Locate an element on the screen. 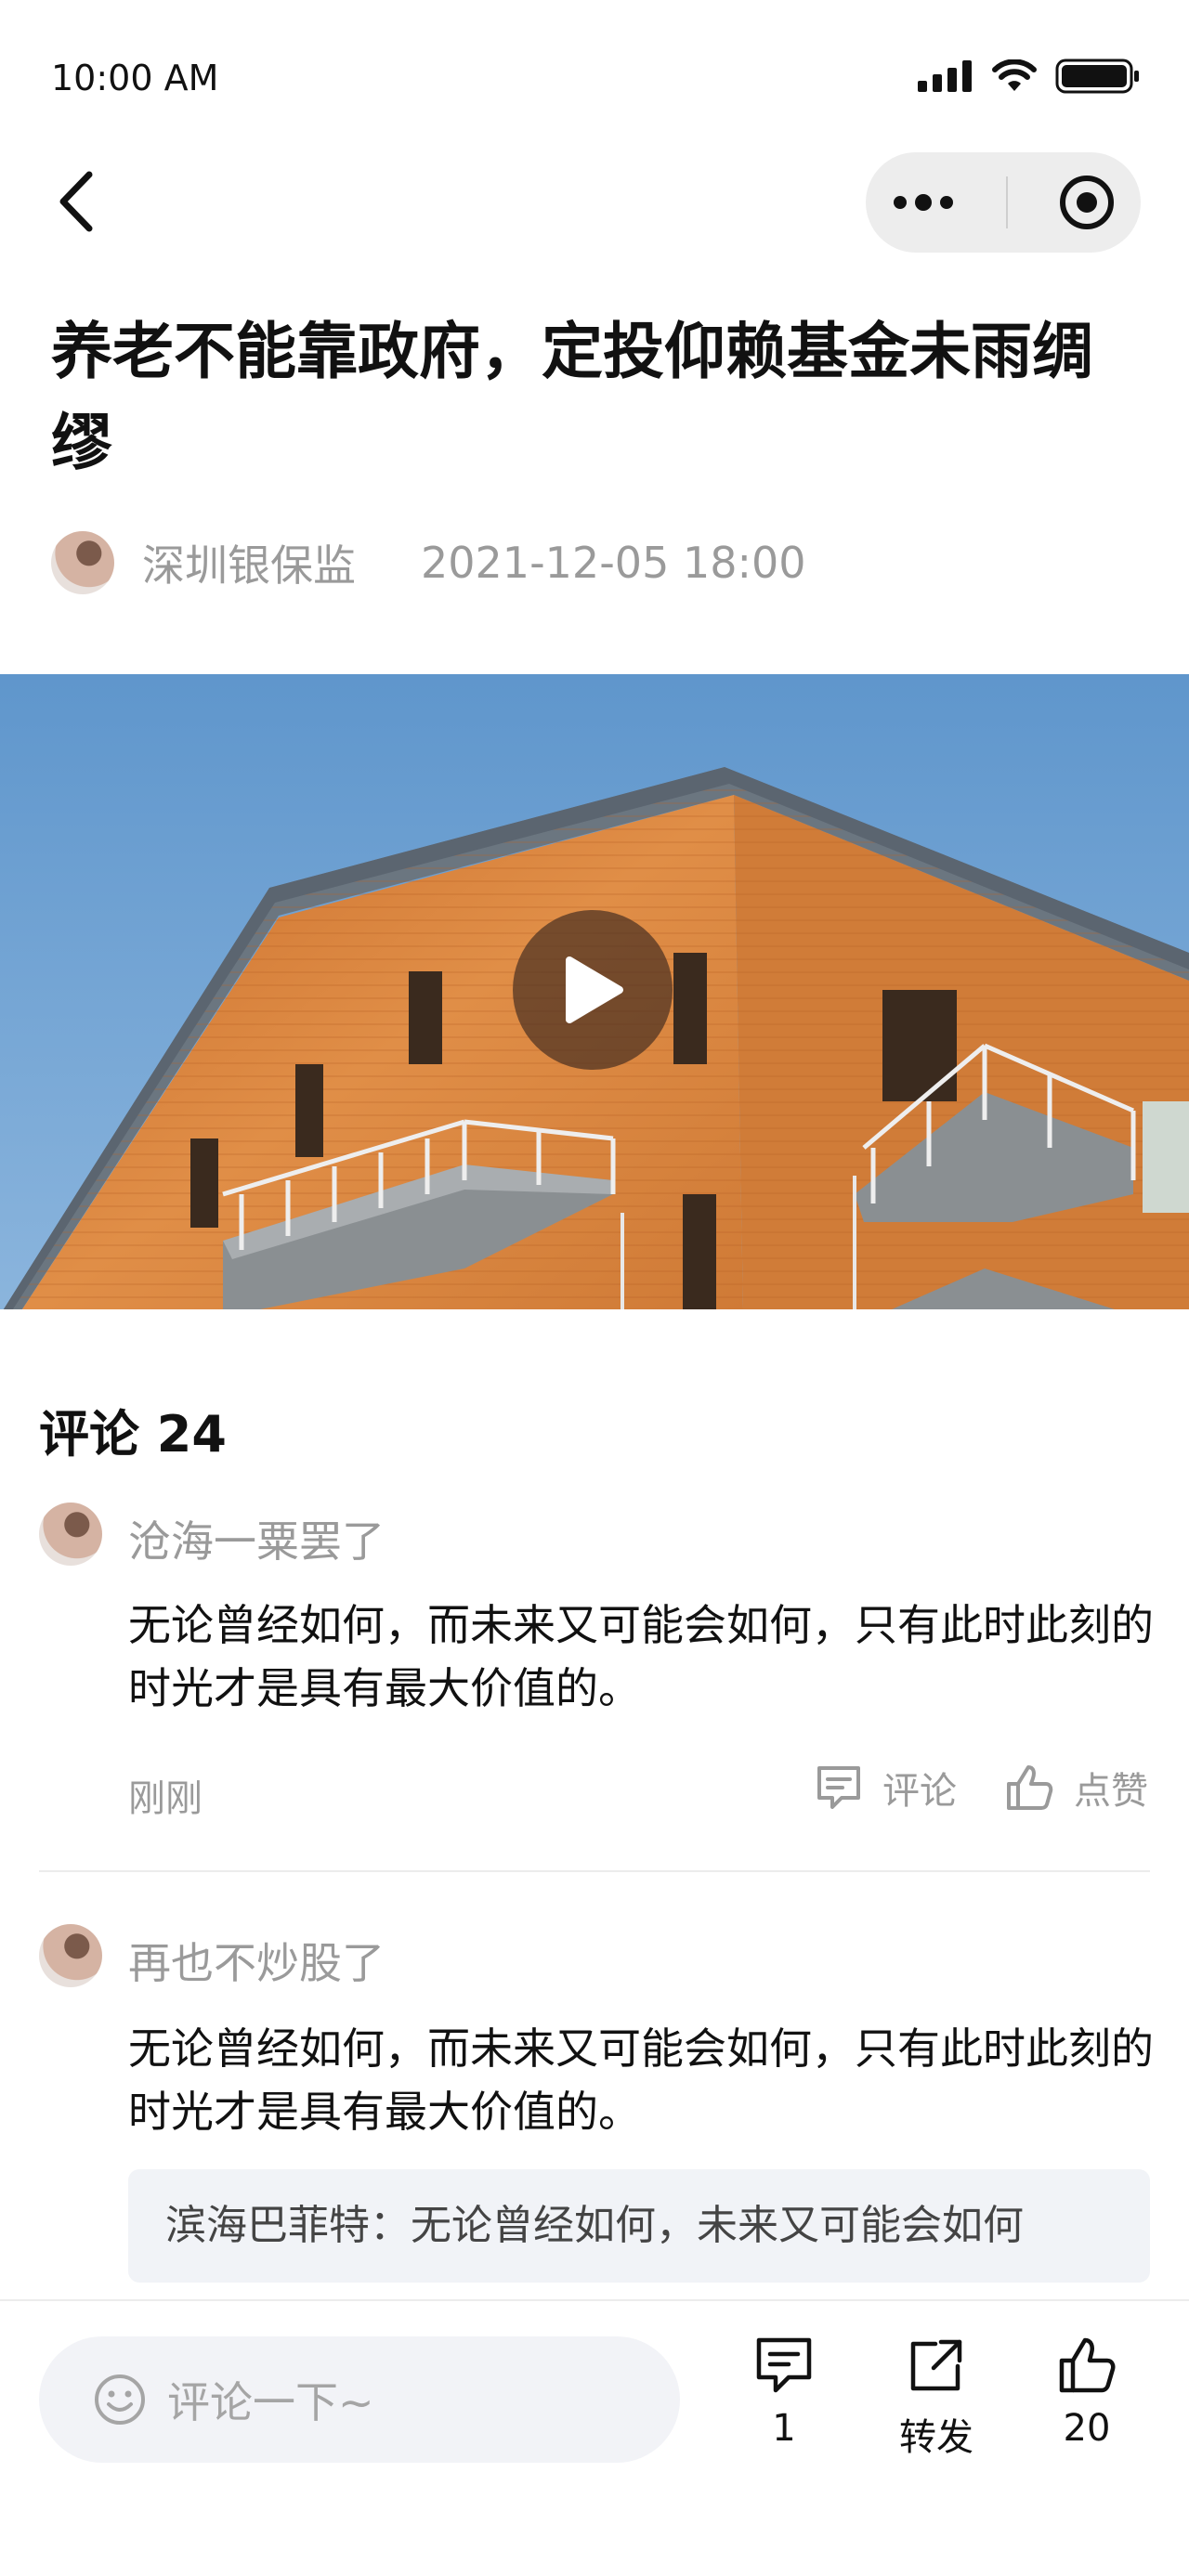 The width and height of the screenshot is (1189, 2576). bottom-comment-button: 1 is located at coordinates (784, 2392).